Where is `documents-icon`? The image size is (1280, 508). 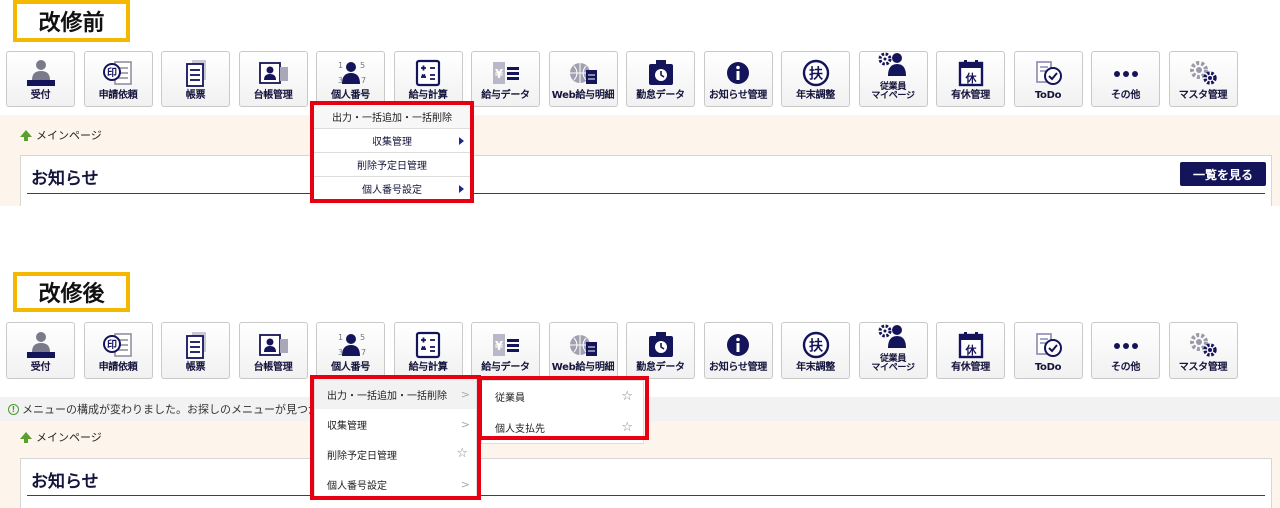
documents-icon is located at coordinates (196, 345).